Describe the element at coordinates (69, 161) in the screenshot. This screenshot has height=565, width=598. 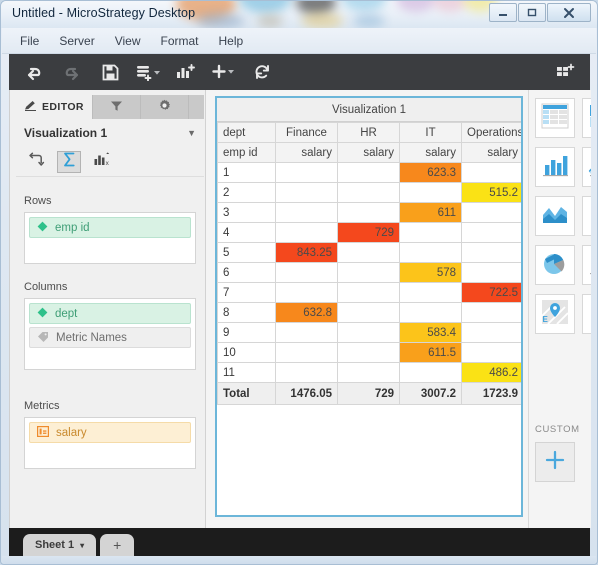
I see `totals-button` at that location.